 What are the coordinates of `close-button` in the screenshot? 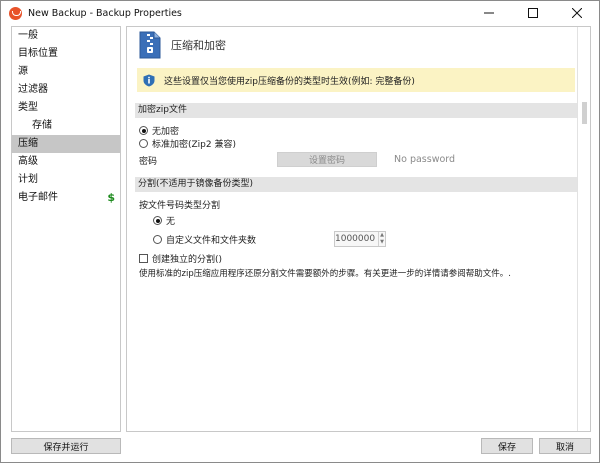 It's located at (577, 13).